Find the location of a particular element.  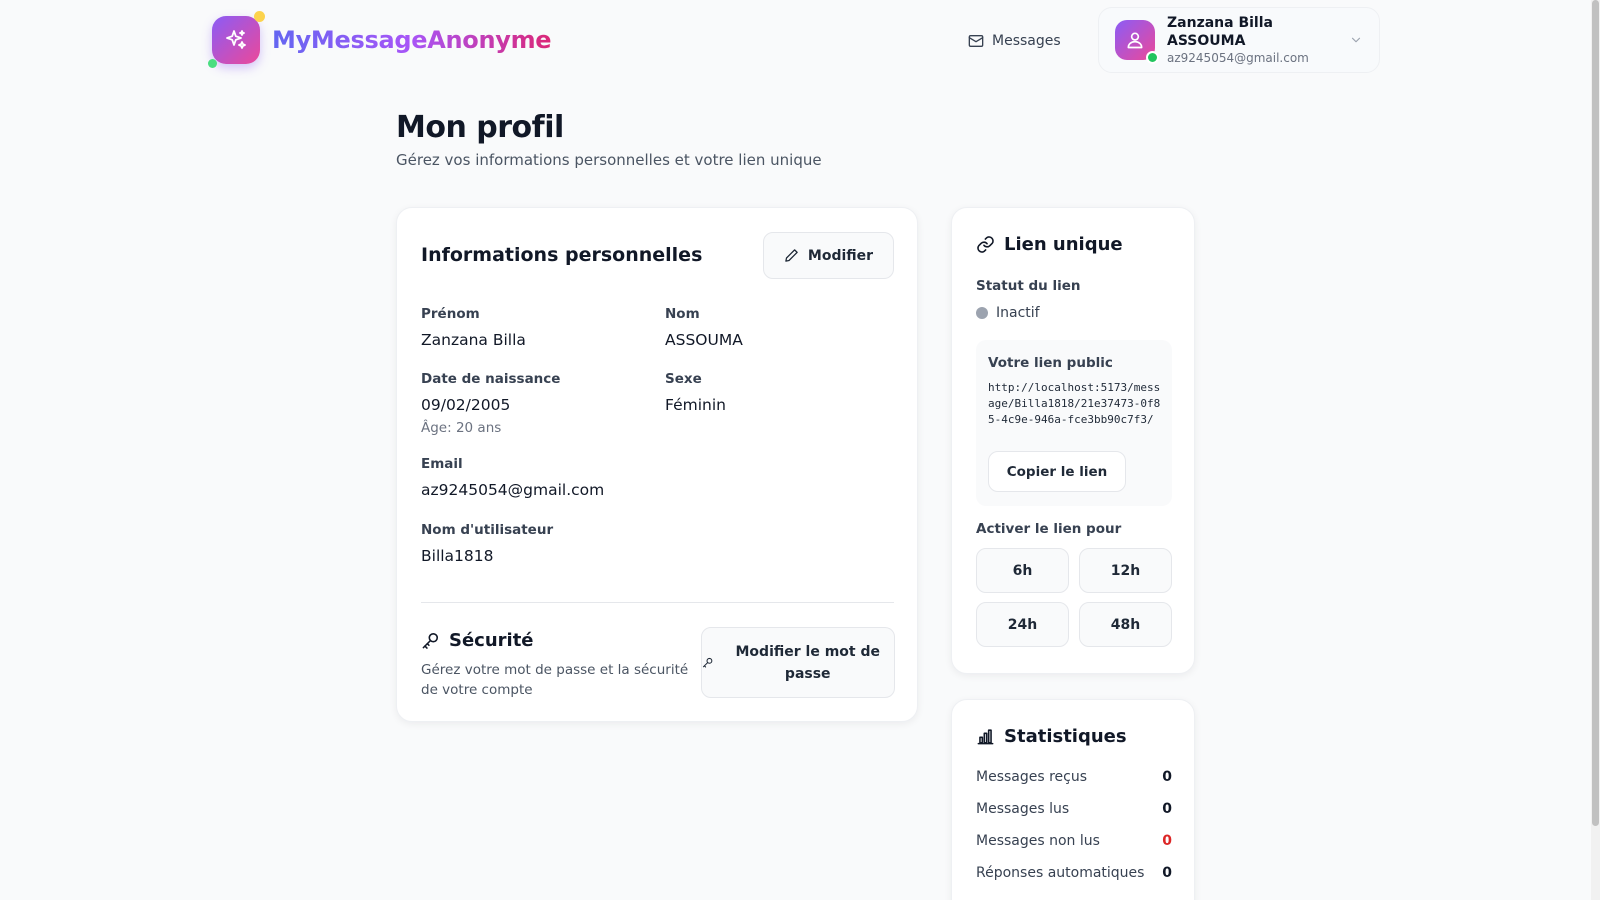

stat-row-received: Messages reçus 0 is located at coordinates (1074, 777).